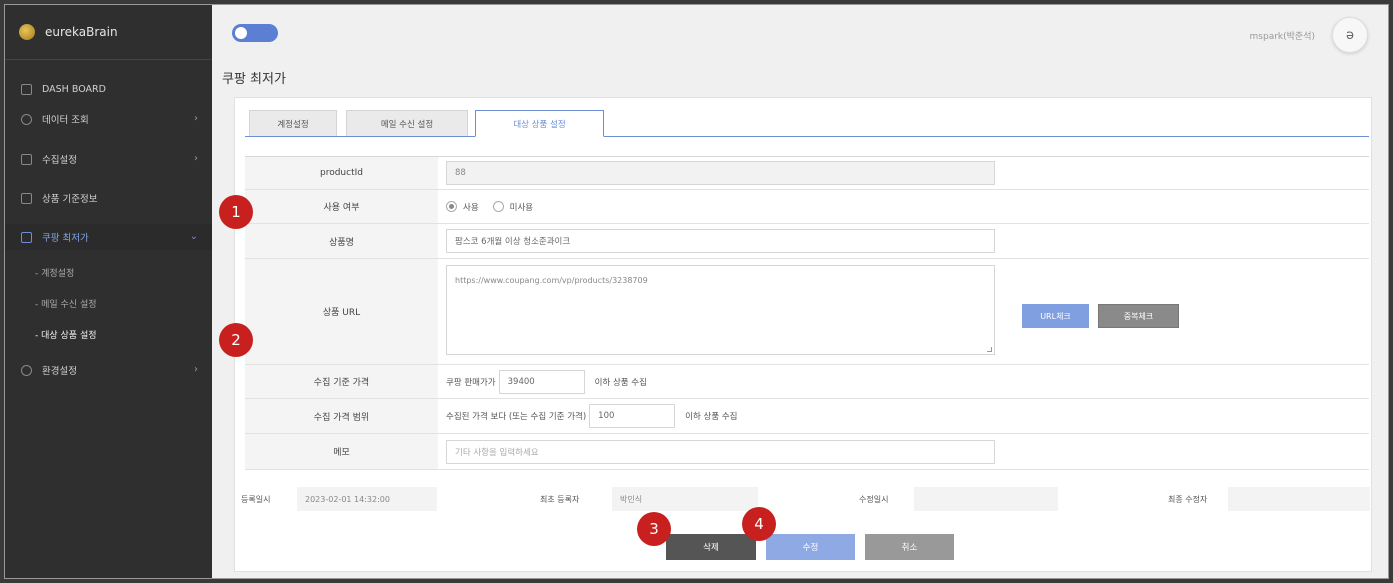 The image size is (1393, 583). I want to click on sidebar-toggle, so click(255, 33).